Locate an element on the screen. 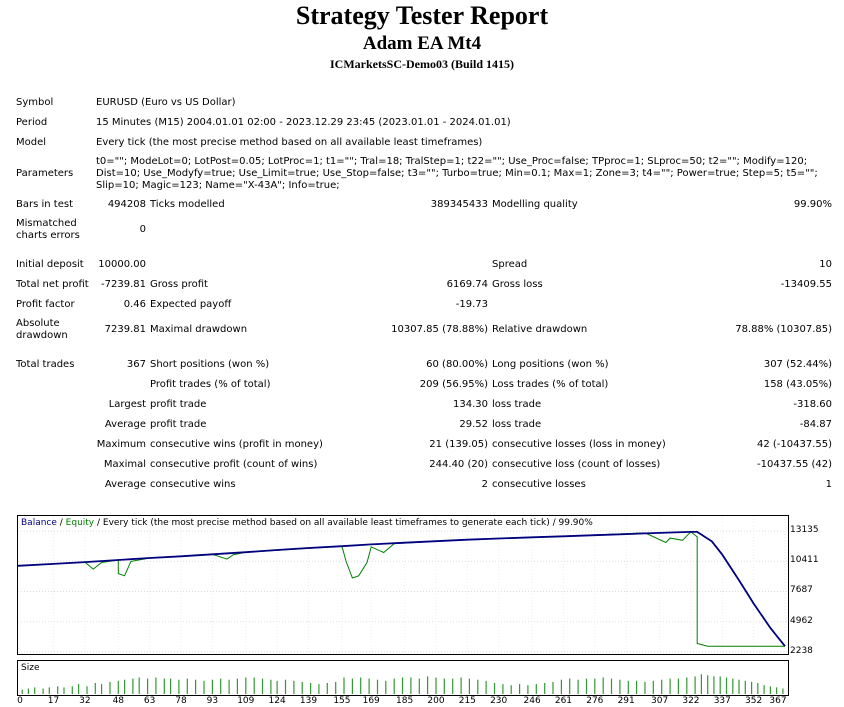  x-tick-label: 124 is located at coordinates (277, 701).